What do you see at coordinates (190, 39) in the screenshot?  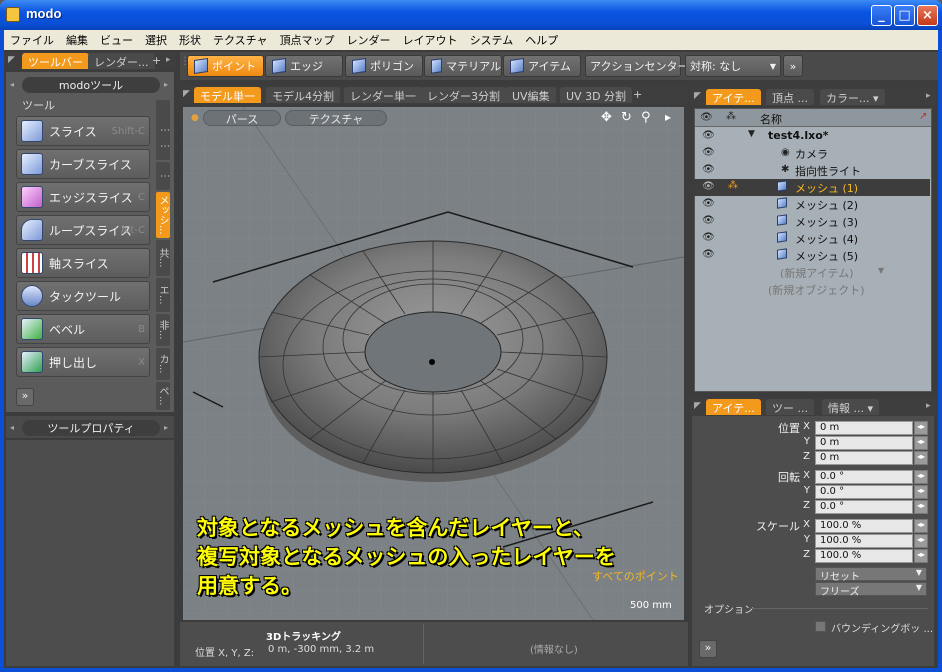 I see `menu-geometry: 形状` at bounding box center [190, 39].